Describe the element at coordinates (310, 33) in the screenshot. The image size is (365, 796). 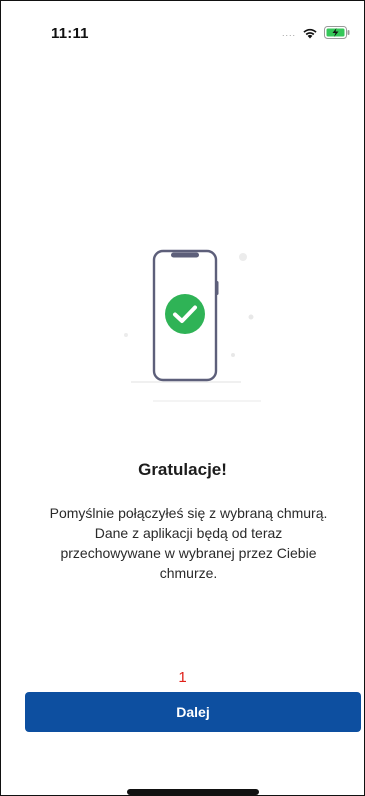
I see `wifi-icon` at that location.